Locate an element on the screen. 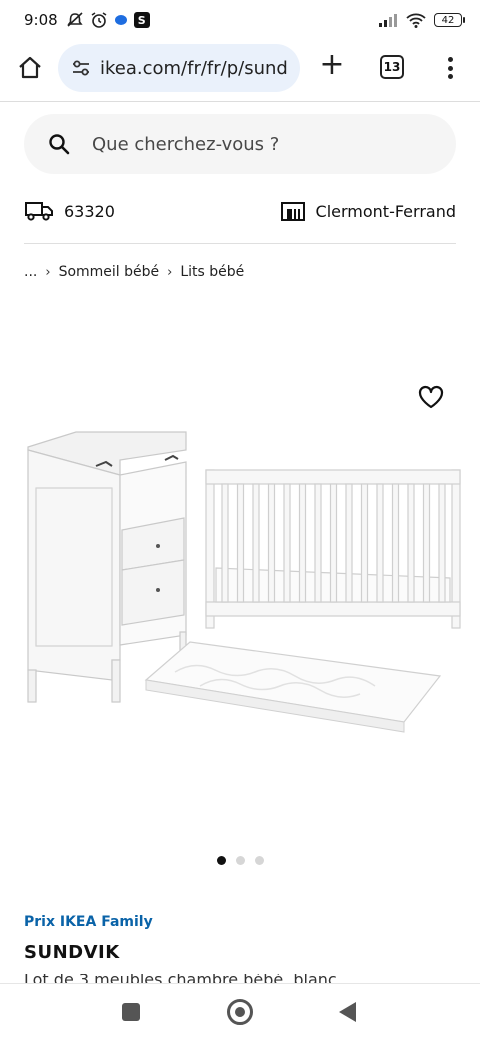 The width and height of the screenshot is (480, 1039). tab-switcher-button: 13 is located at coordinates (392, 67).